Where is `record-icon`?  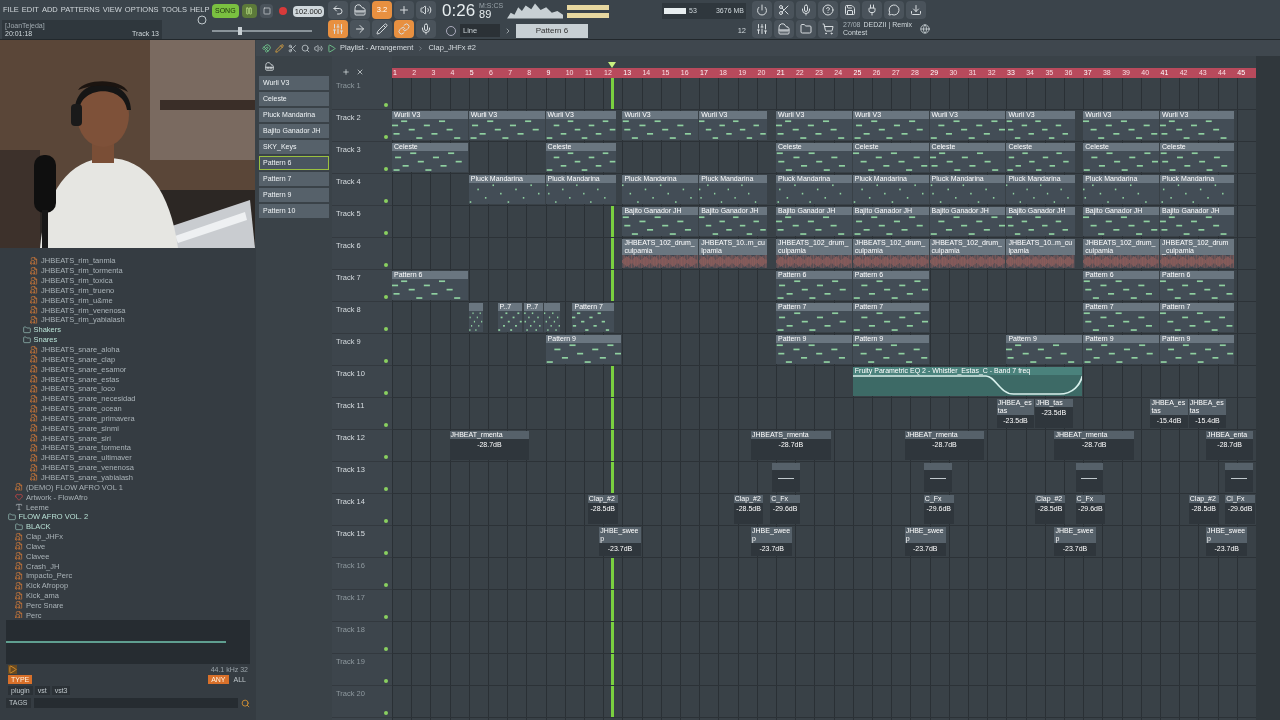 record-icon is located at coordinates (283, 11).